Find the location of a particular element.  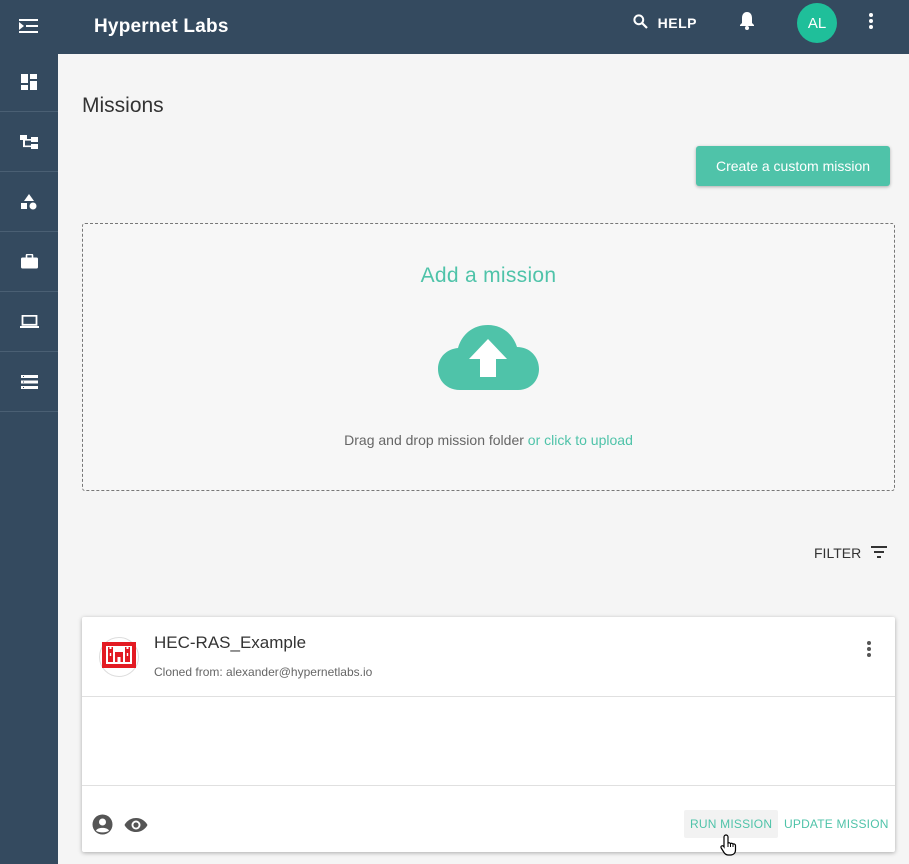

account-circle-icon is located at coordinates (102, 824).